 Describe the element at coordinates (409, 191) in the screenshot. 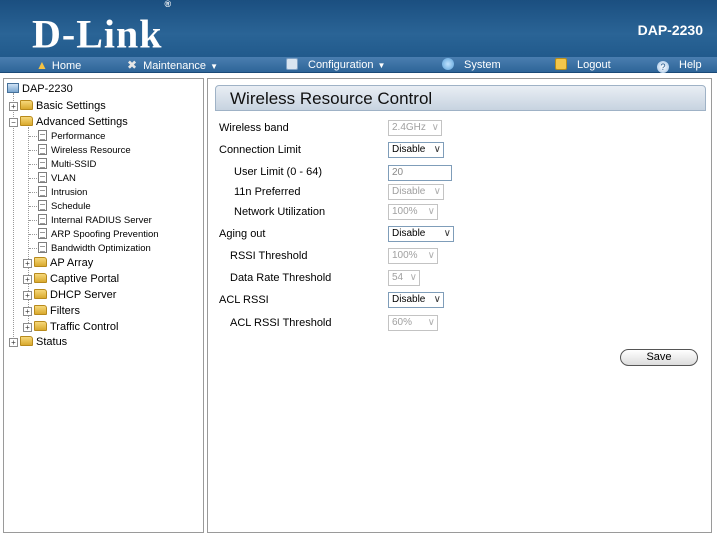

I see `n11-preferred-value: Disable` at that location.